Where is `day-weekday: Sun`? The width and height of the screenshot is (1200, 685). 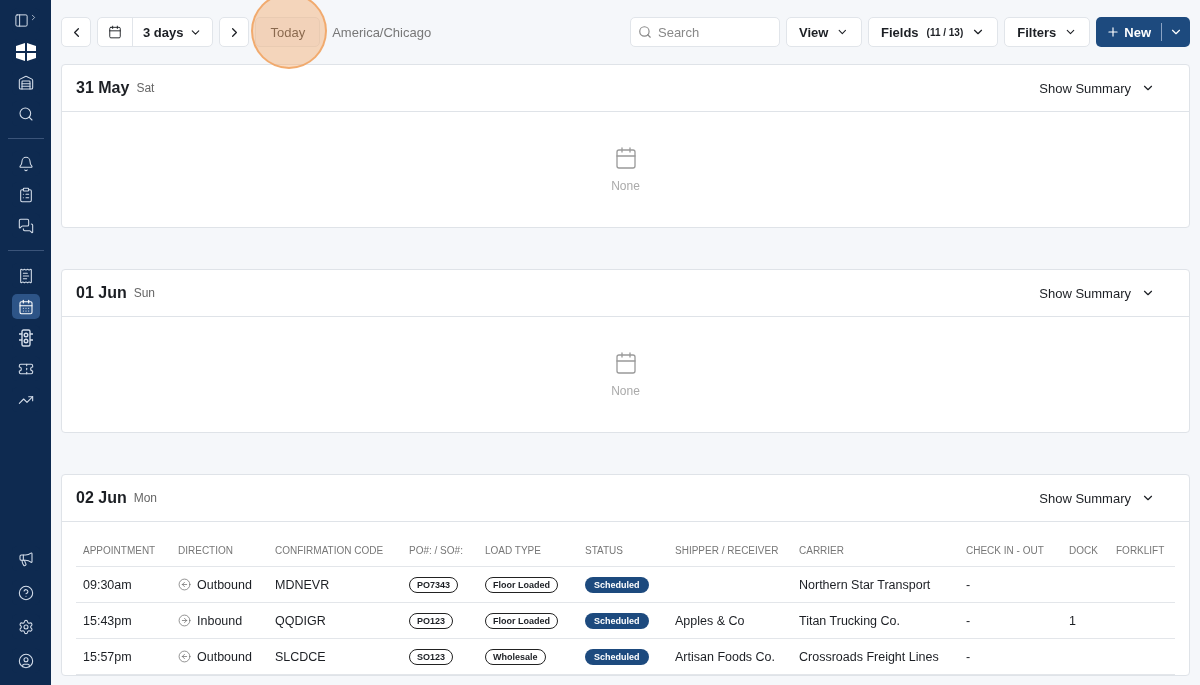 day-weekday: Sun is located at coordinates (144, 293).